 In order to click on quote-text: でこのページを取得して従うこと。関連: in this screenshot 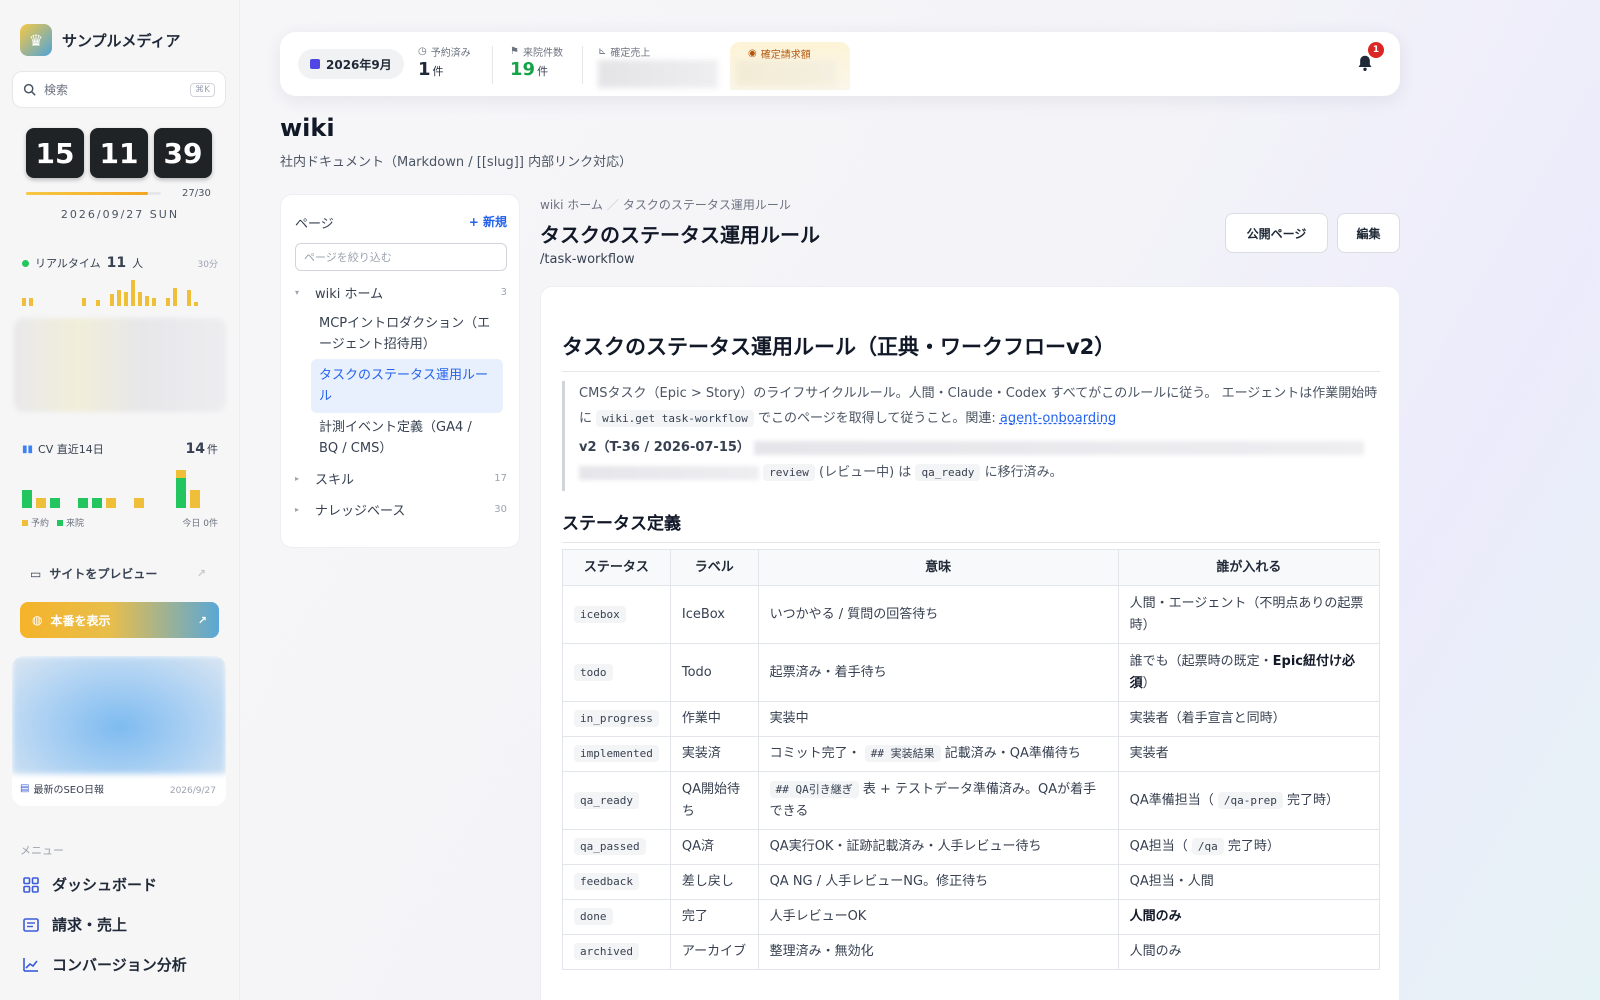, I will do `click(877, 418)`.